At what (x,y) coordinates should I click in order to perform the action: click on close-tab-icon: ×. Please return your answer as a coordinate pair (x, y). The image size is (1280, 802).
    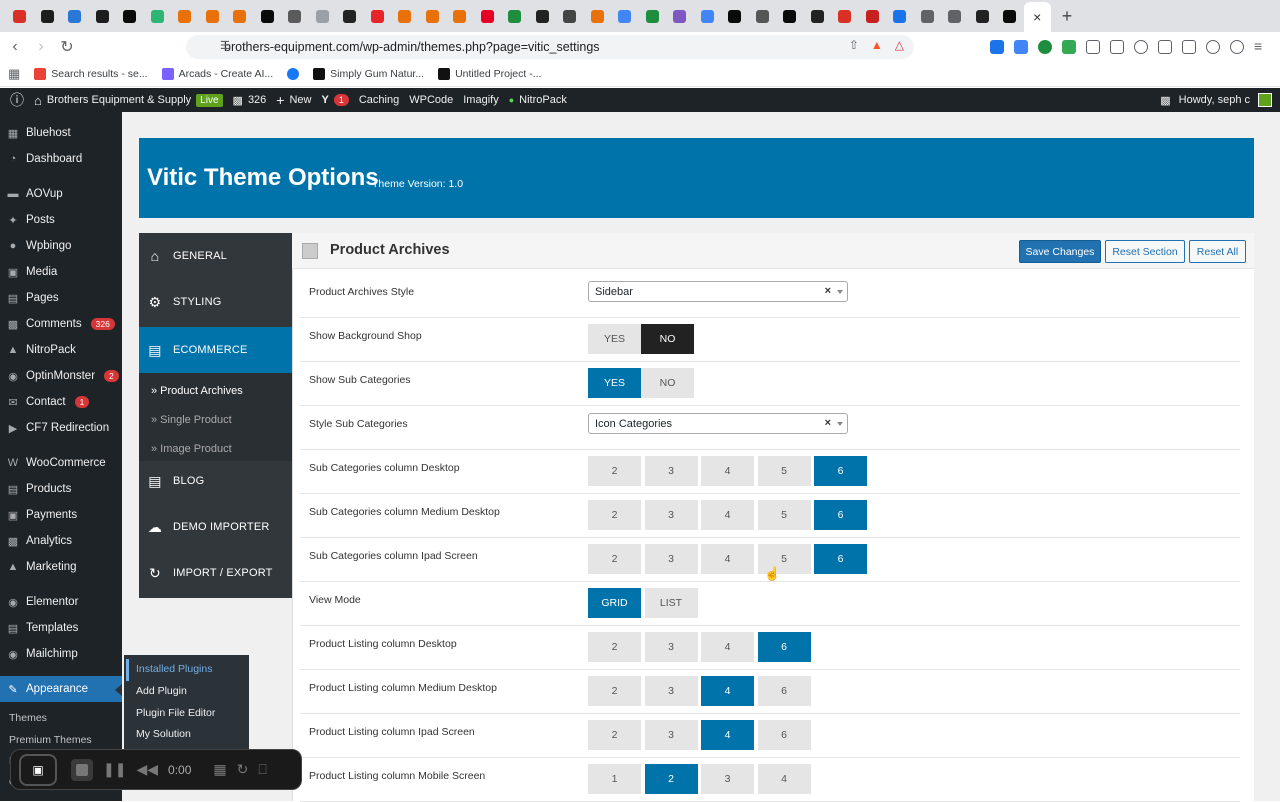
    Looking at the image, I should click on (1037, 17).